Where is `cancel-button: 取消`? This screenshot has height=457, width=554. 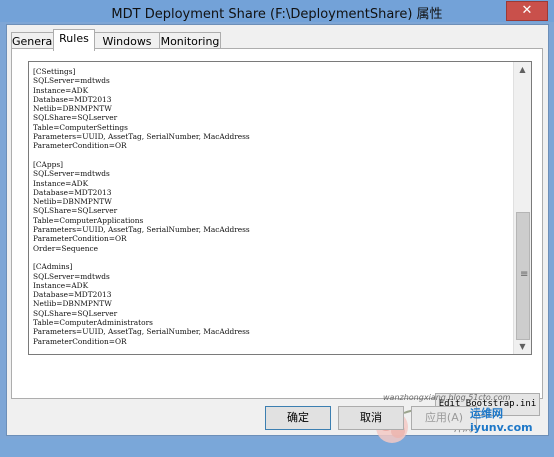
cancel-button: 取消 is located at coordinates (371, 418).